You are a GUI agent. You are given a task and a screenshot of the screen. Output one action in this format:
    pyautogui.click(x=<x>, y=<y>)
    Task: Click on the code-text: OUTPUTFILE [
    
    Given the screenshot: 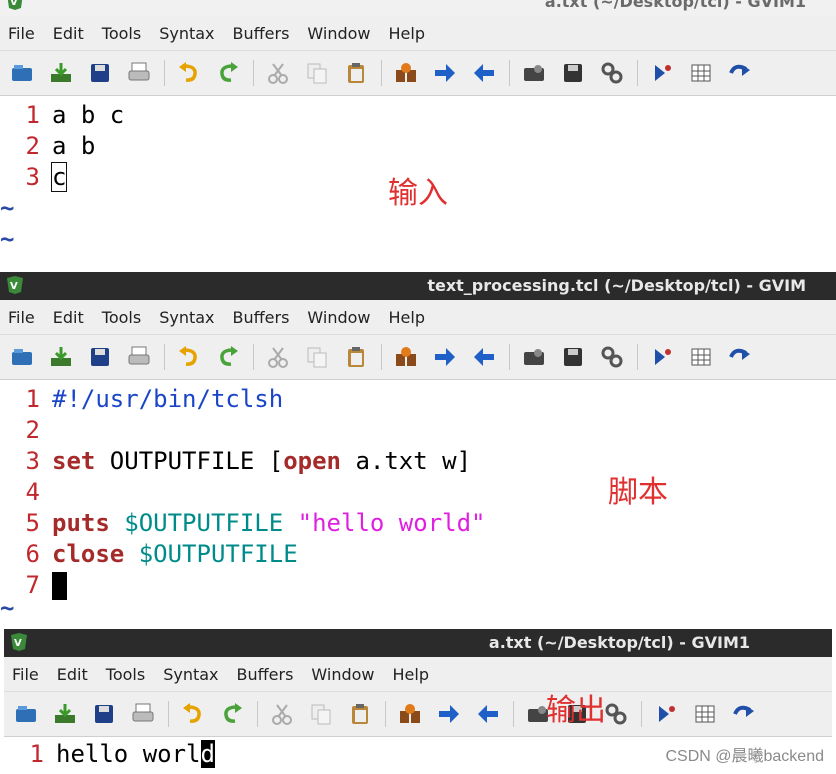 What is the action you would take?
    pyautogui.click(x=189, y=461)
    